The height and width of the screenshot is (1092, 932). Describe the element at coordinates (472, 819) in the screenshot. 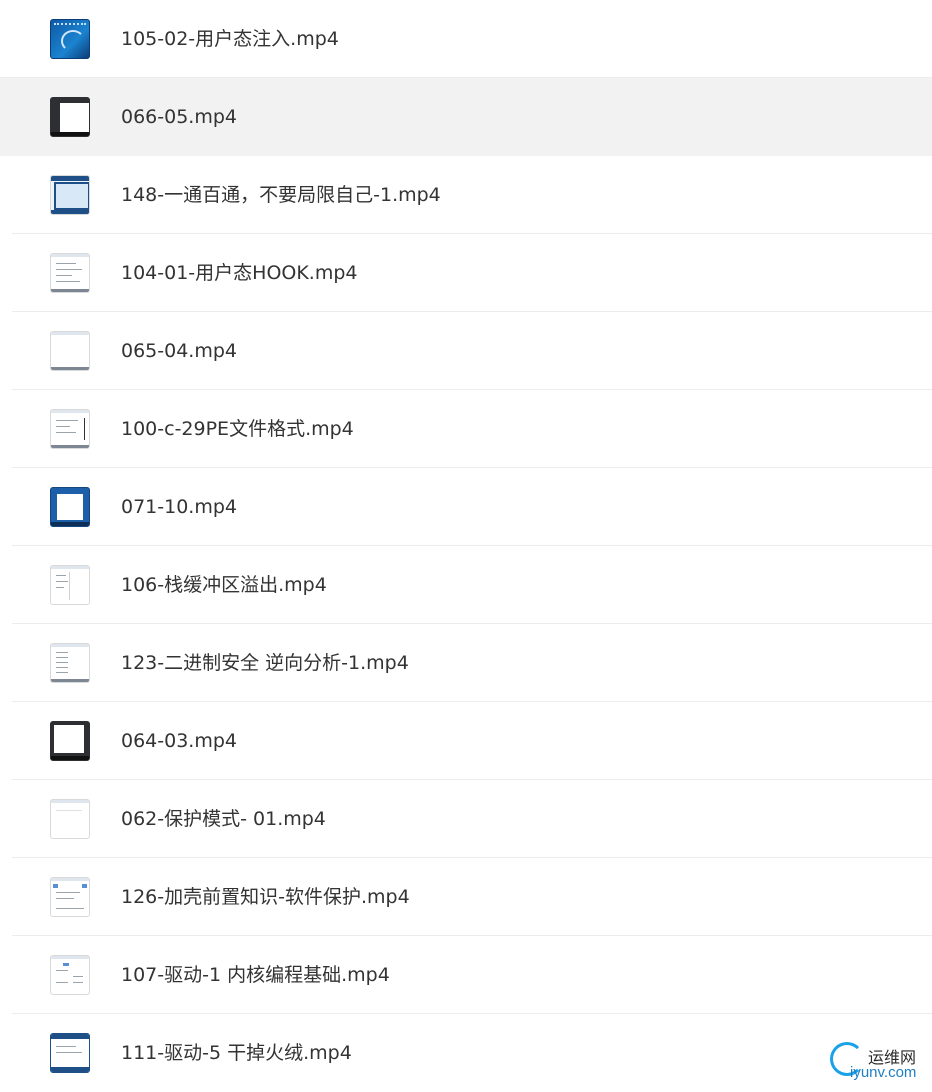

I see `file-row: 062-保护模式- 01.mp4` at that location.